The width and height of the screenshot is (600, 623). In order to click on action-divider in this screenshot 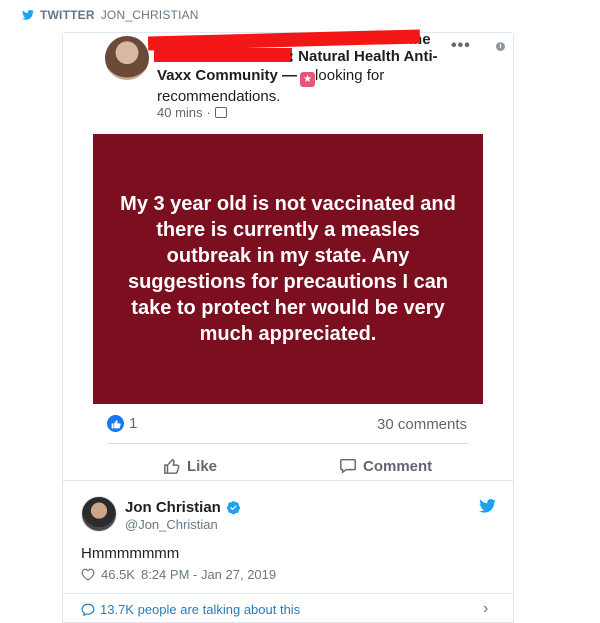, I will do `click(288, 443)`.